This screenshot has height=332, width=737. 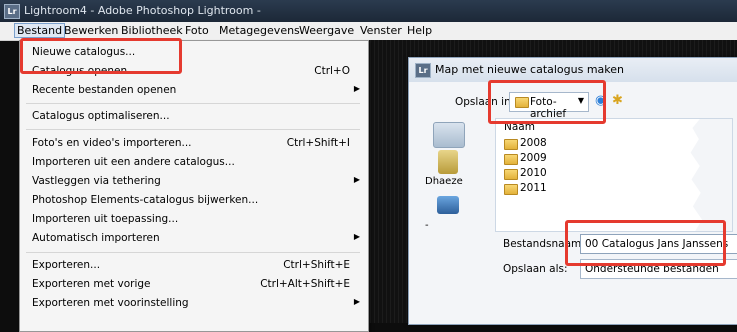 I want to click on menu-item-label: Exporteren met vorige, so click(x=91, y=284).